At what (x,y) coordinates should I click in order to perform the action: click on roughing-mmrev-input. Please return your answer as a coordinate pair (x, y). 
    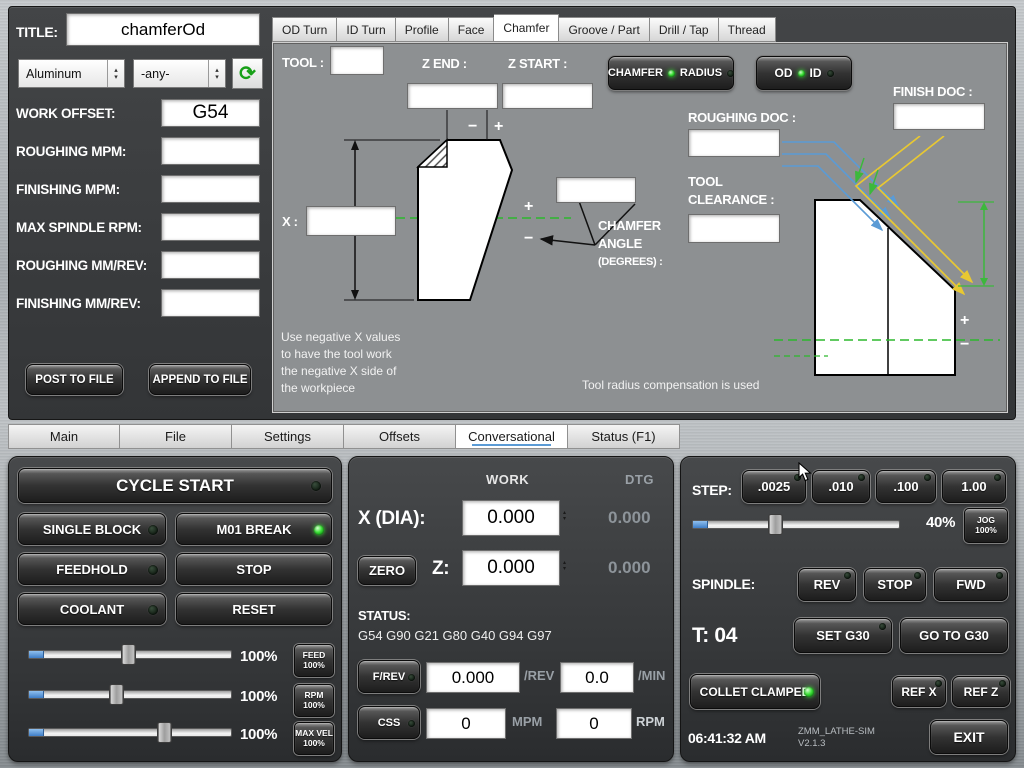
    Looking at the image, I should click on (210, 265).